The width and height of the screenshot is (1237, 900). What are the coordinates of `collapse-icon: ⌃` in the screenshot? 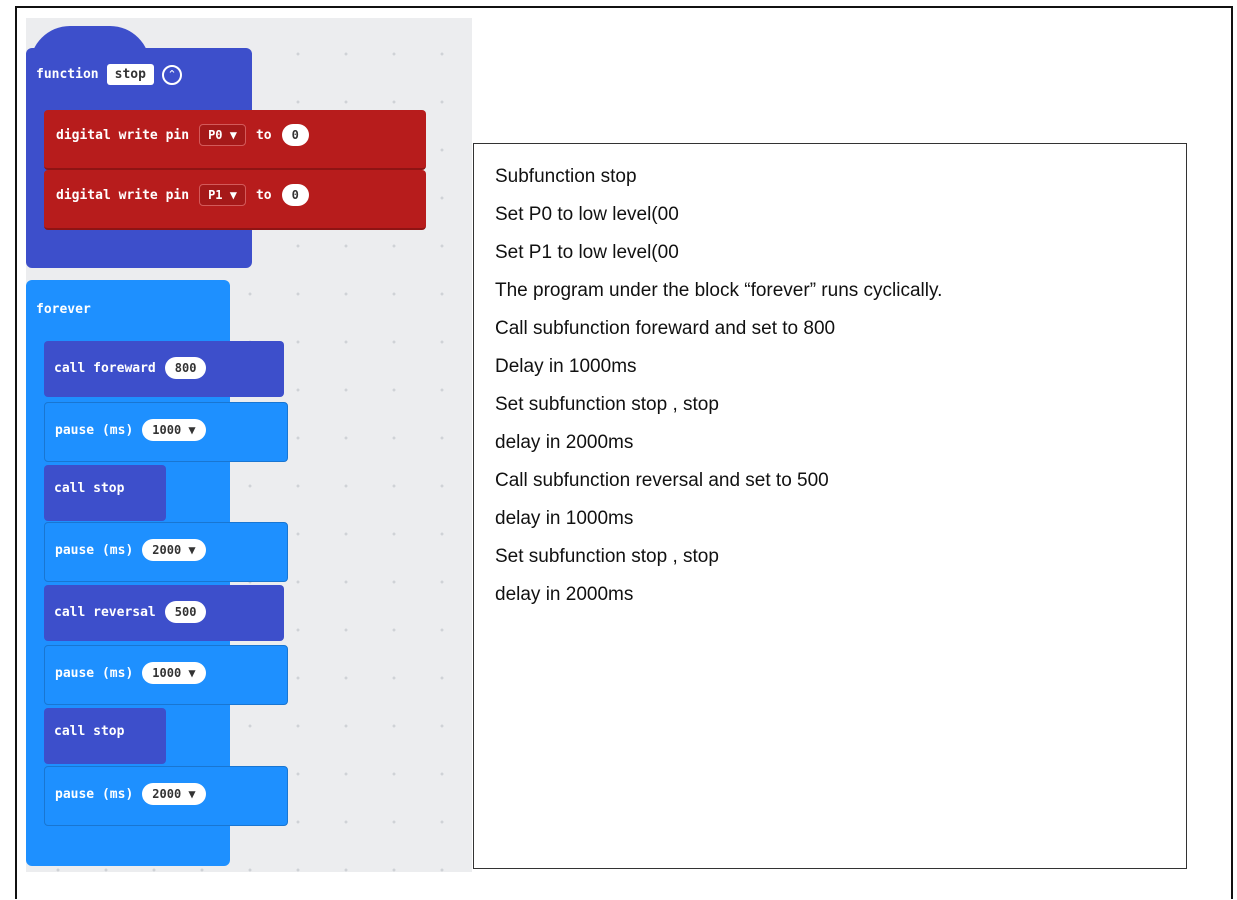 It's located at (171, 74).